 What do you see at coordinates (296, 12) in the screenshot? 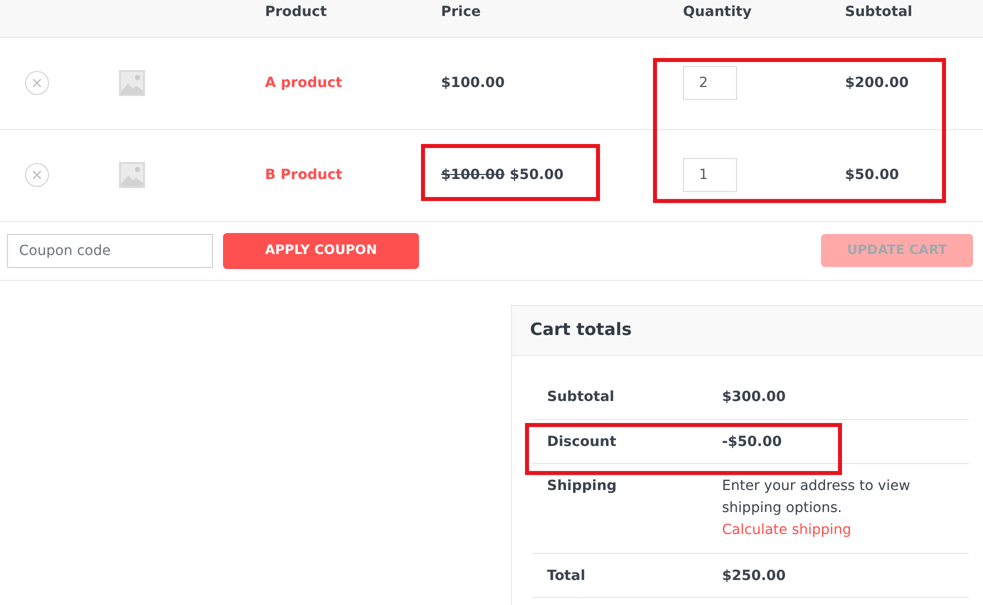
I see `column-header: Product` at bounding box center [296, 12].